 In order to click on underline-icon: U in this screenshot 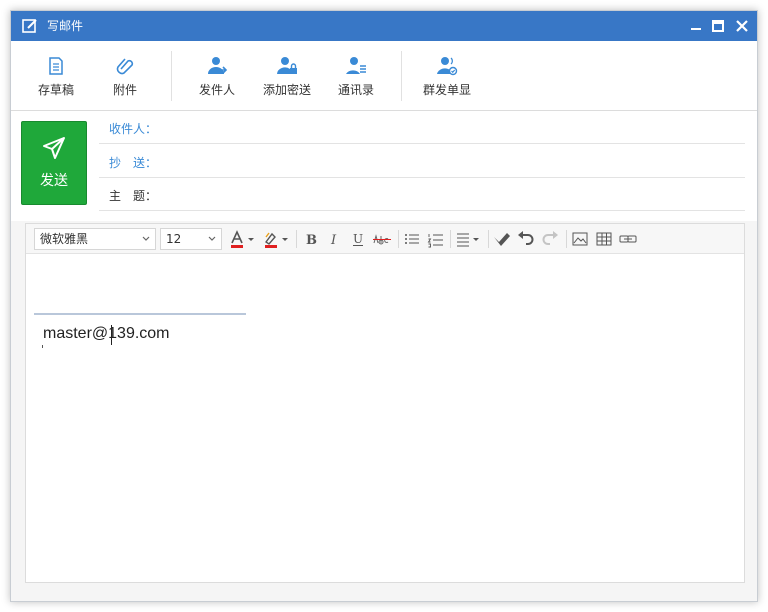, I will do `click(358, 239)`.